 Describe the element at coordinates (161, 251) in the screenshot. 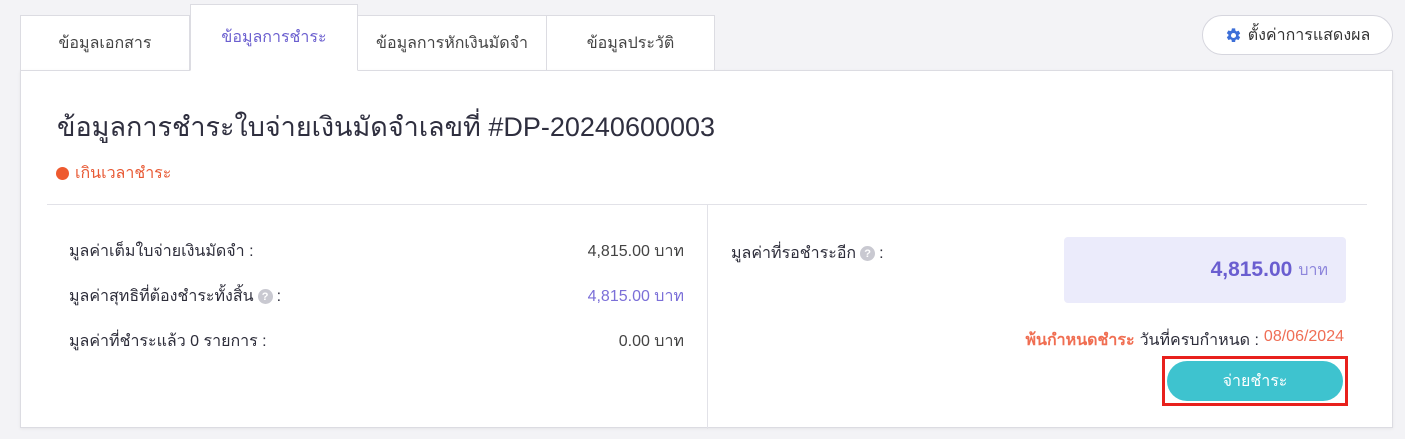

I see `full-value-label: มูลค่าเต็มใบจ่ายเงินมัดจำ :` at that location.